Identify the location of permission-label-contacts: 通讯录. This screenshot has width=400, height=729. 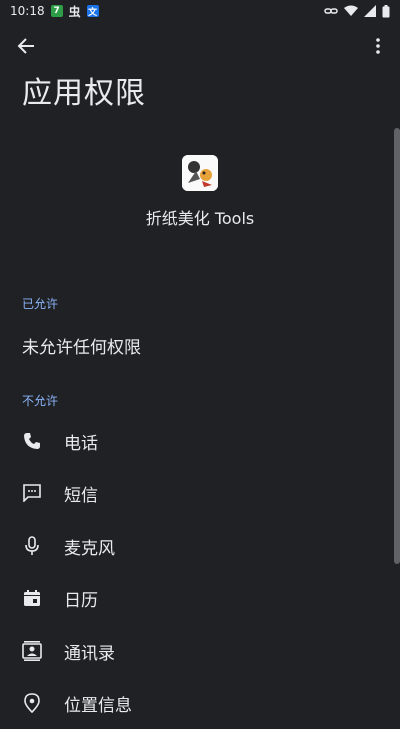
(89, 653).